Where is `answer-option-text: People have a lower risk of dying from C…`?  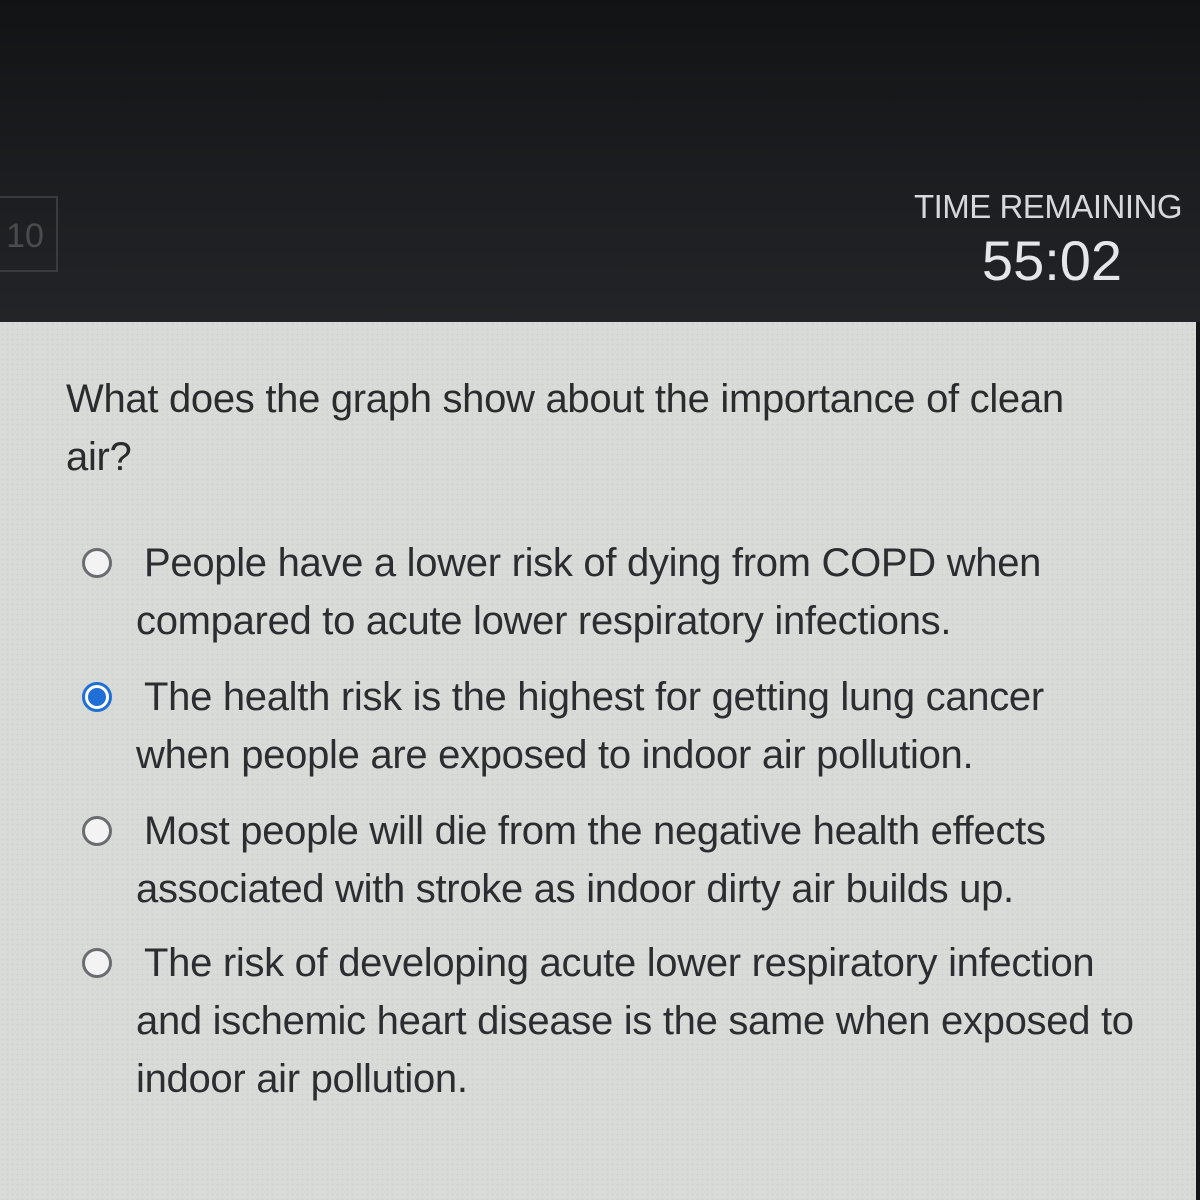
answer-option-text: People have a lower risk of dying from C… is located at coordinates (589, 592).